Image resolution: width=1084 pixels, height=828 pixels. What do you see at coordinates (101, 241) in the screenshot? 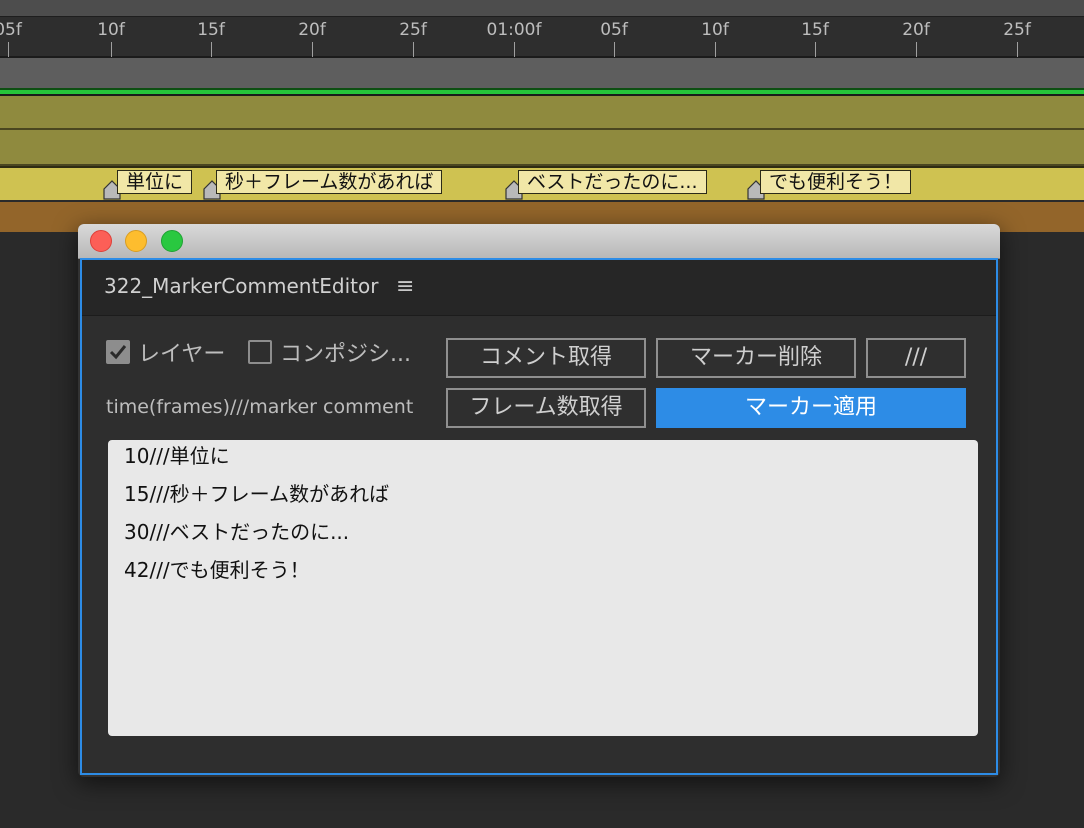
I see `close-window-button` at bounding box center [101, 241].